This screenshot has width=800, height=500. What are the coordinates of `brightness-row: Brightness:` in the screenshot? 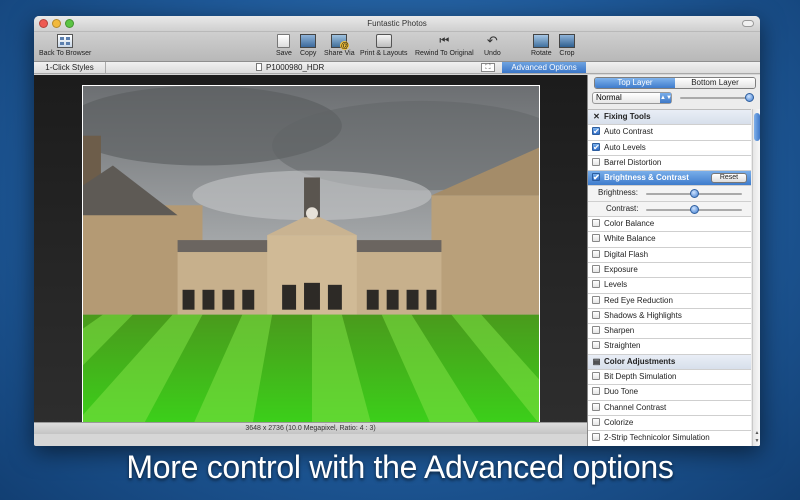 It's located at (669, 194).